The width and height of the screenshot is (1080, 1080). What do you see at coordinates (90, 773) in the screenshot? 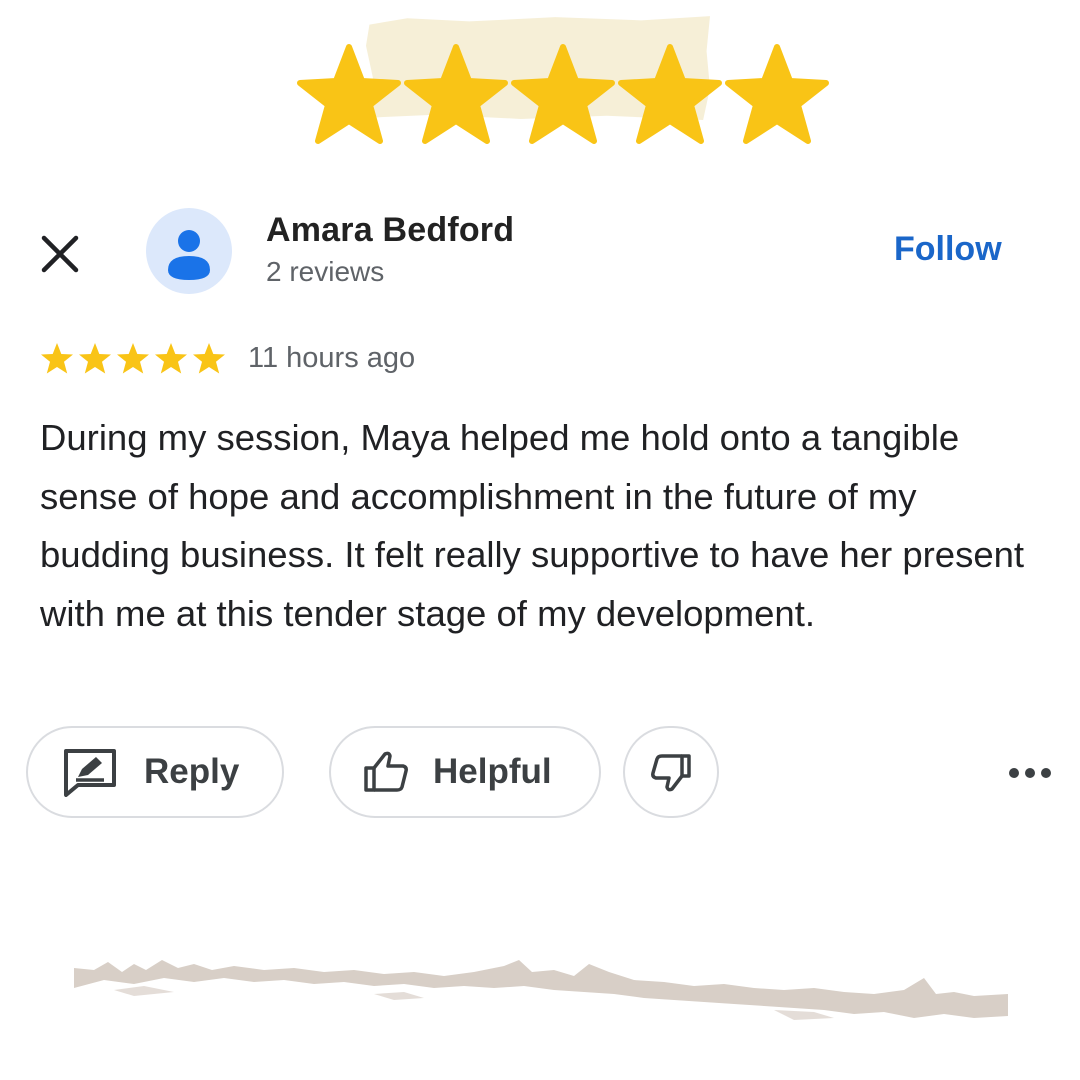
I see `reply-icon` at bounding box center [90, 773].